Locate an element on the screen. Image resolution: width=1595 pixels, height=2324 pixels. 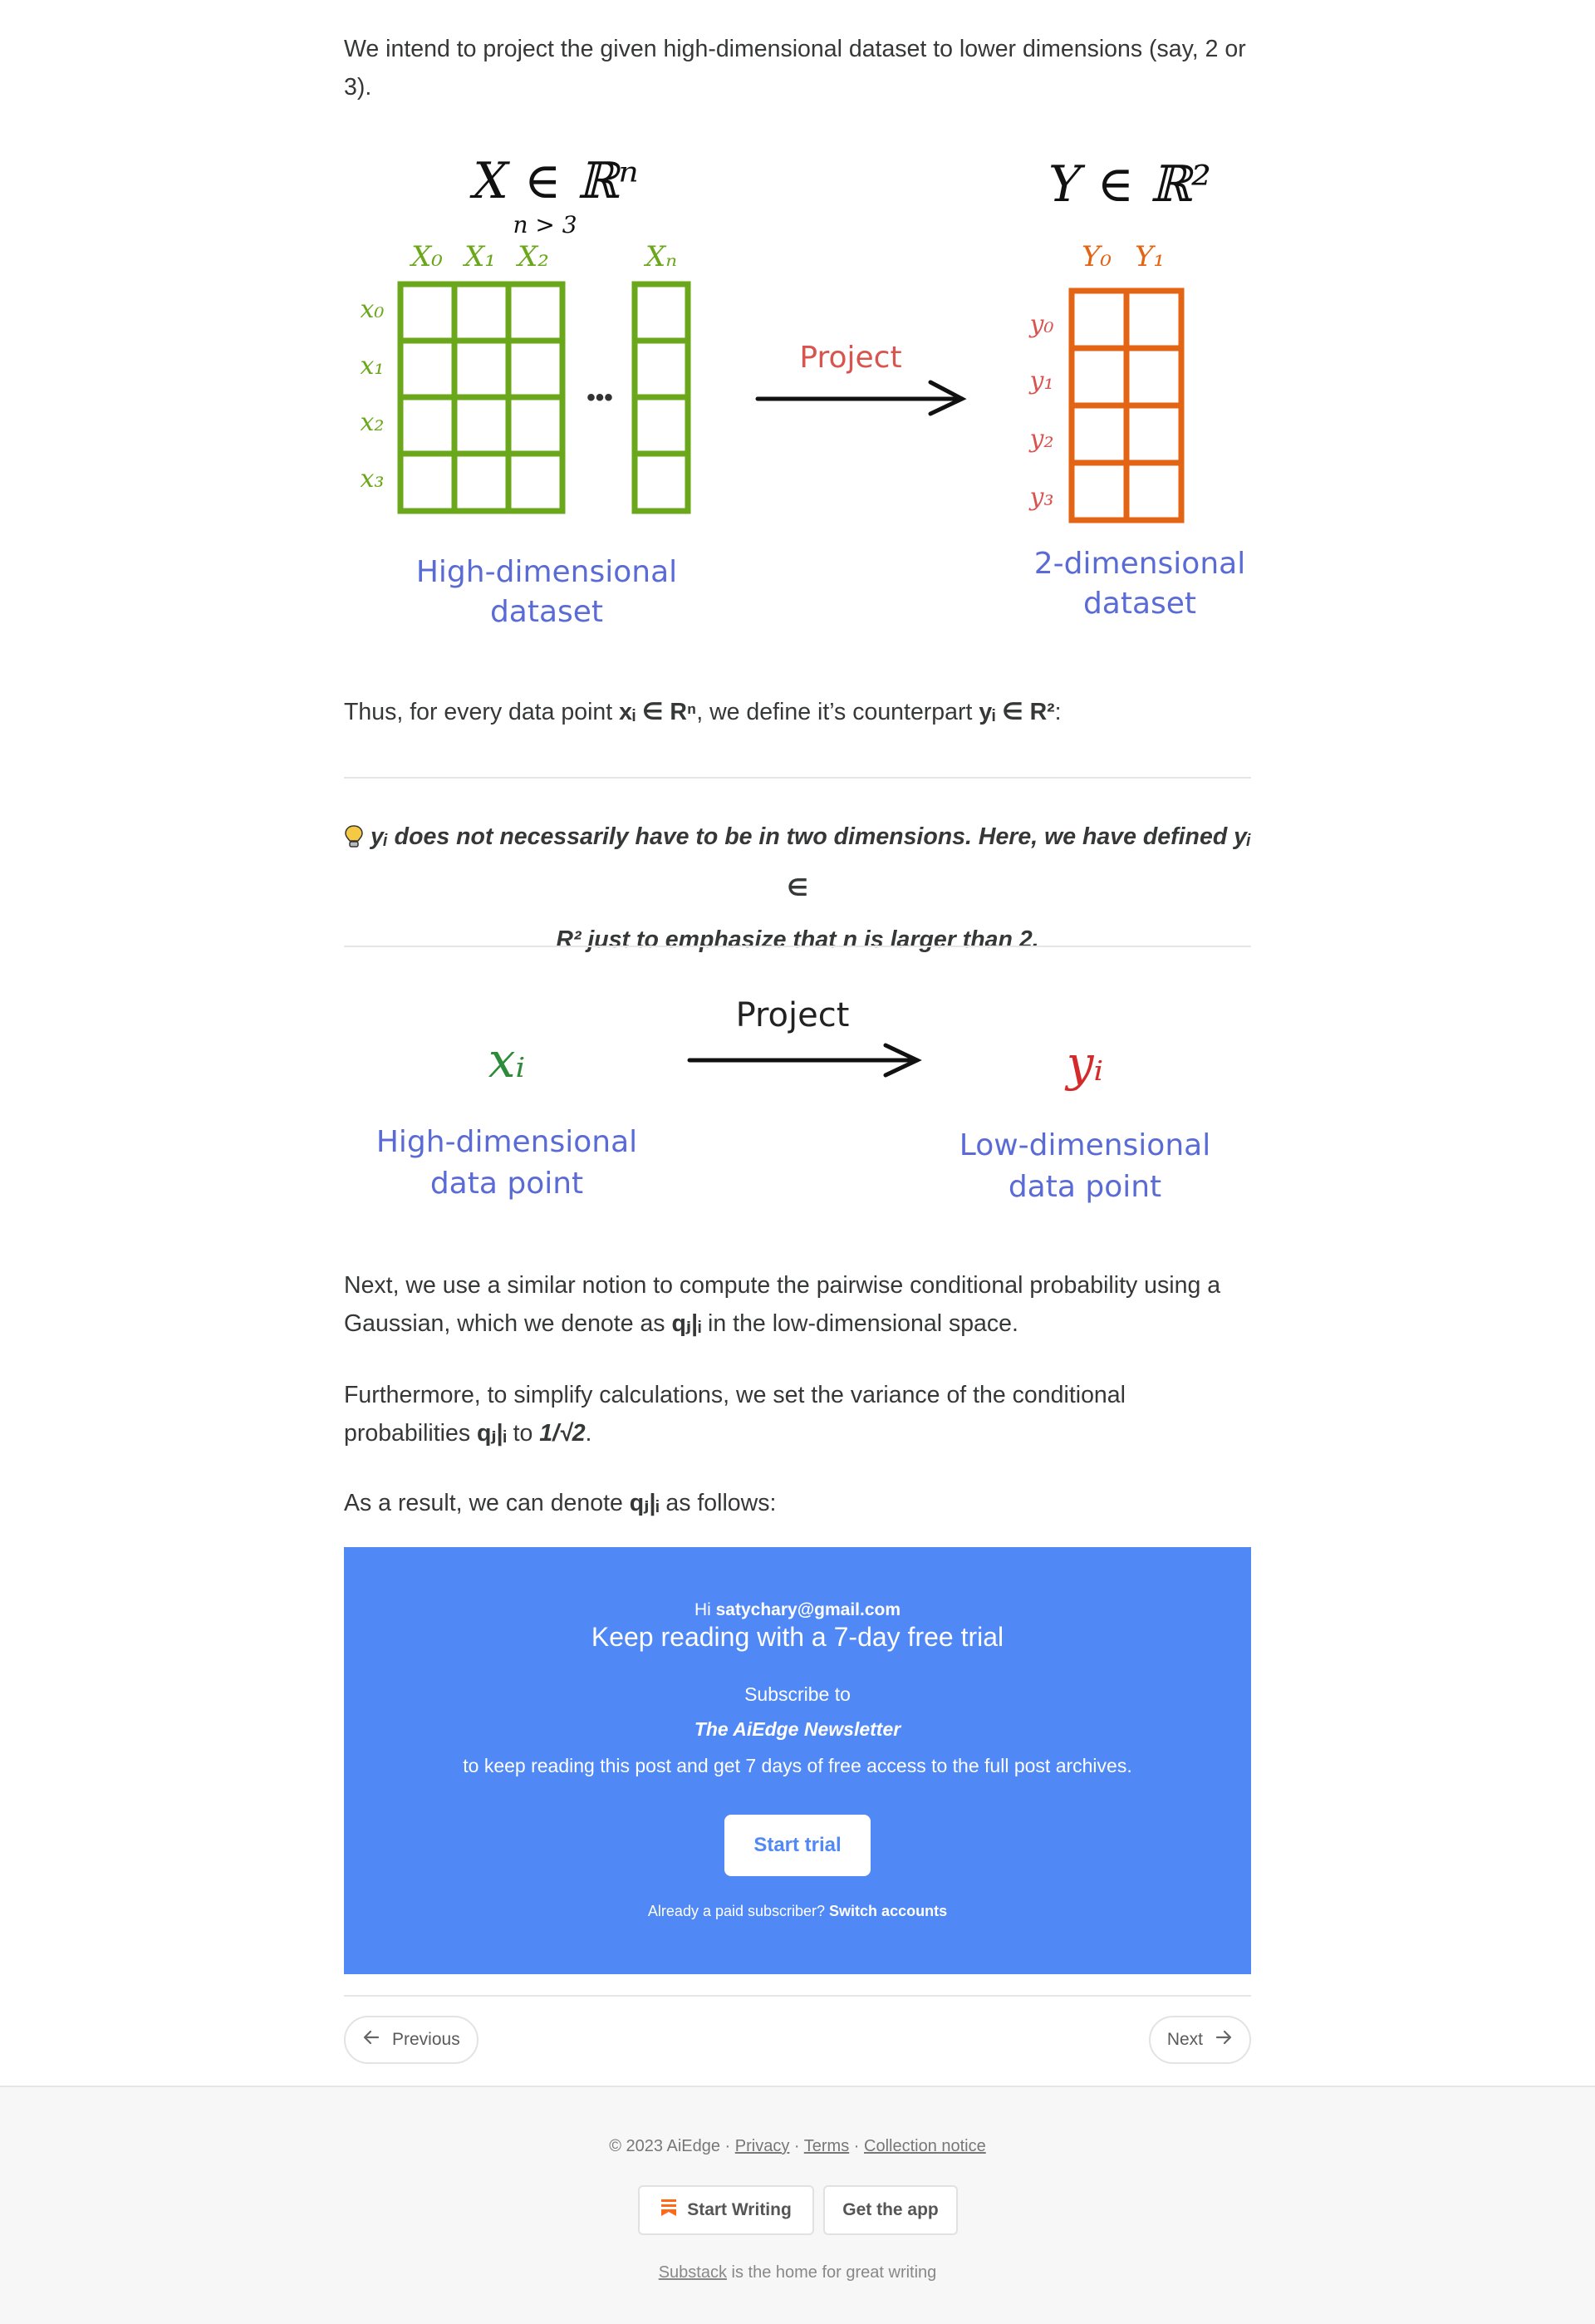
row-label-y0: y₀ is located at coordinates (1041, 324).